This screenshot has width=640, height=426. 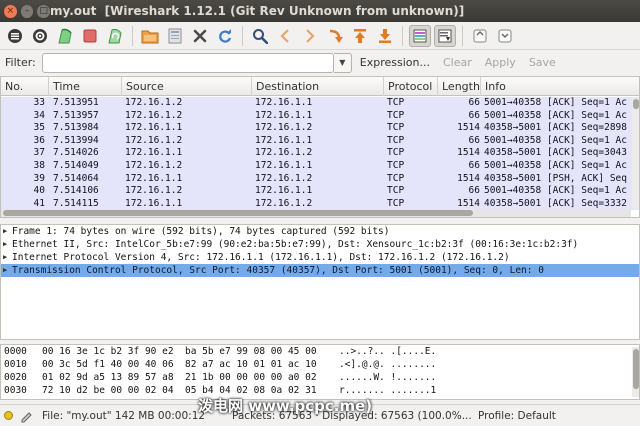 What do you see at coordinates (44, 11) in the screenshot?
I see `maximize-window-button: □` at bounding box center [44, 11].